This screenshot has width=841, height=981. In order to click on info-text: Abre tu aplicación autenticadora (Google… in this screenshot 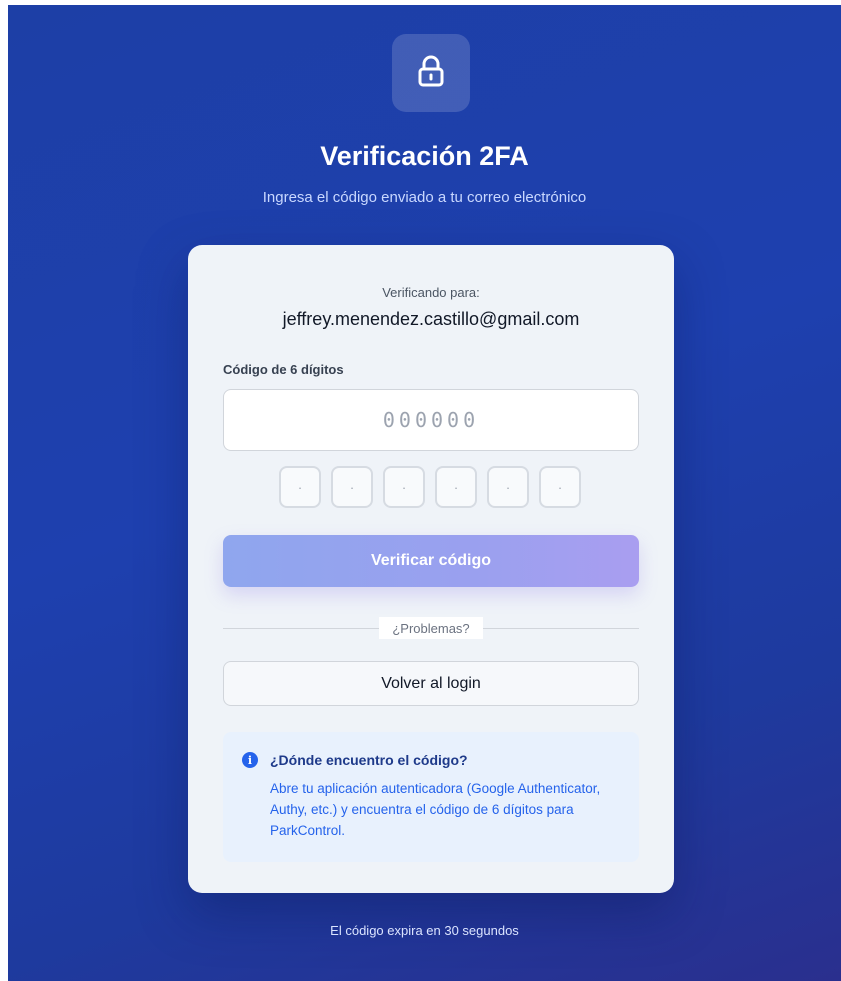, I will do `click(435, 809)`.